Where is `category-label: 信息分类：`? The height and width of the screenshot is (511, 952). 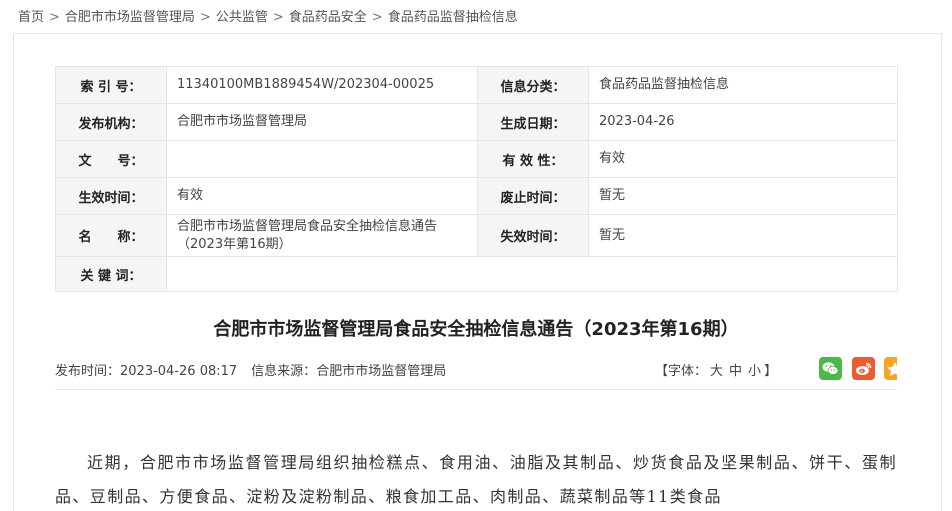
category-label: 信息分类： is located at coordinates (533, 85).